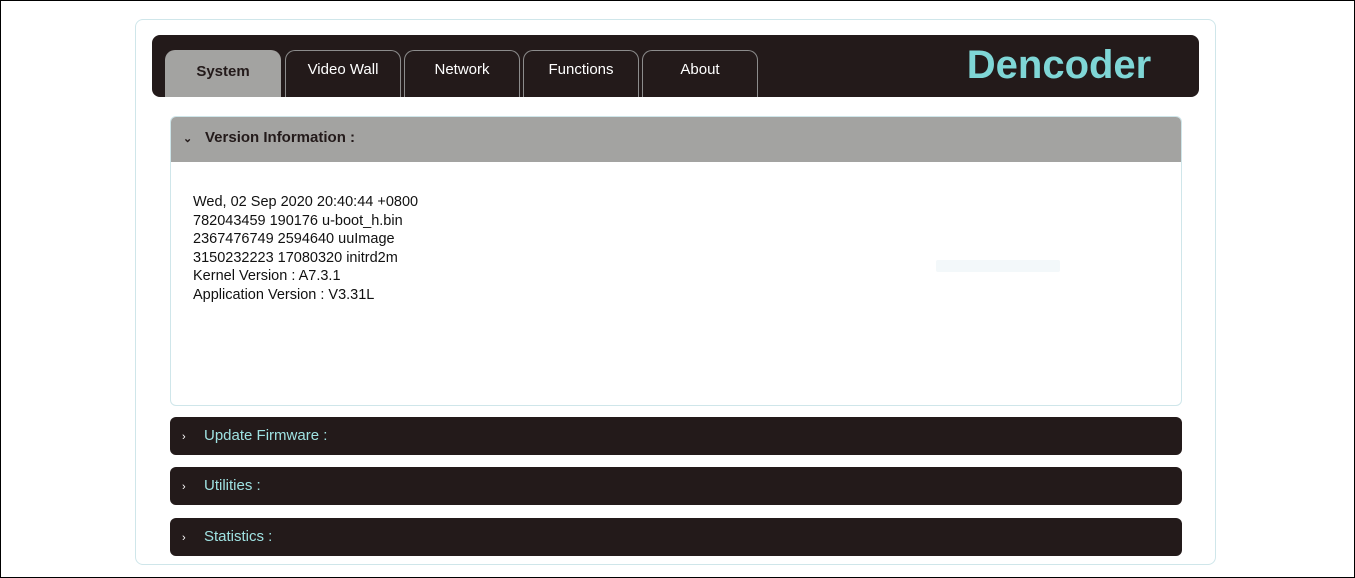 Image resolution: width=1355 pixels, height=578 pixels. Describe the element at coordinates (306, 202) in the screenshot. I see `build-date-line: Wed, 02 Sep 2020 20:40:44 +0800` at that location.